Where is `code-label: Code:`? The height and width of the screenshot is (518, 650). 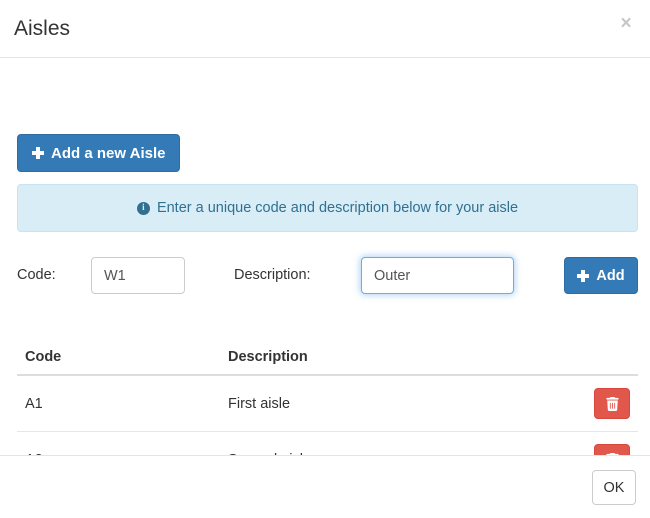
code-label: Code: is located at coordinates (36, 275).